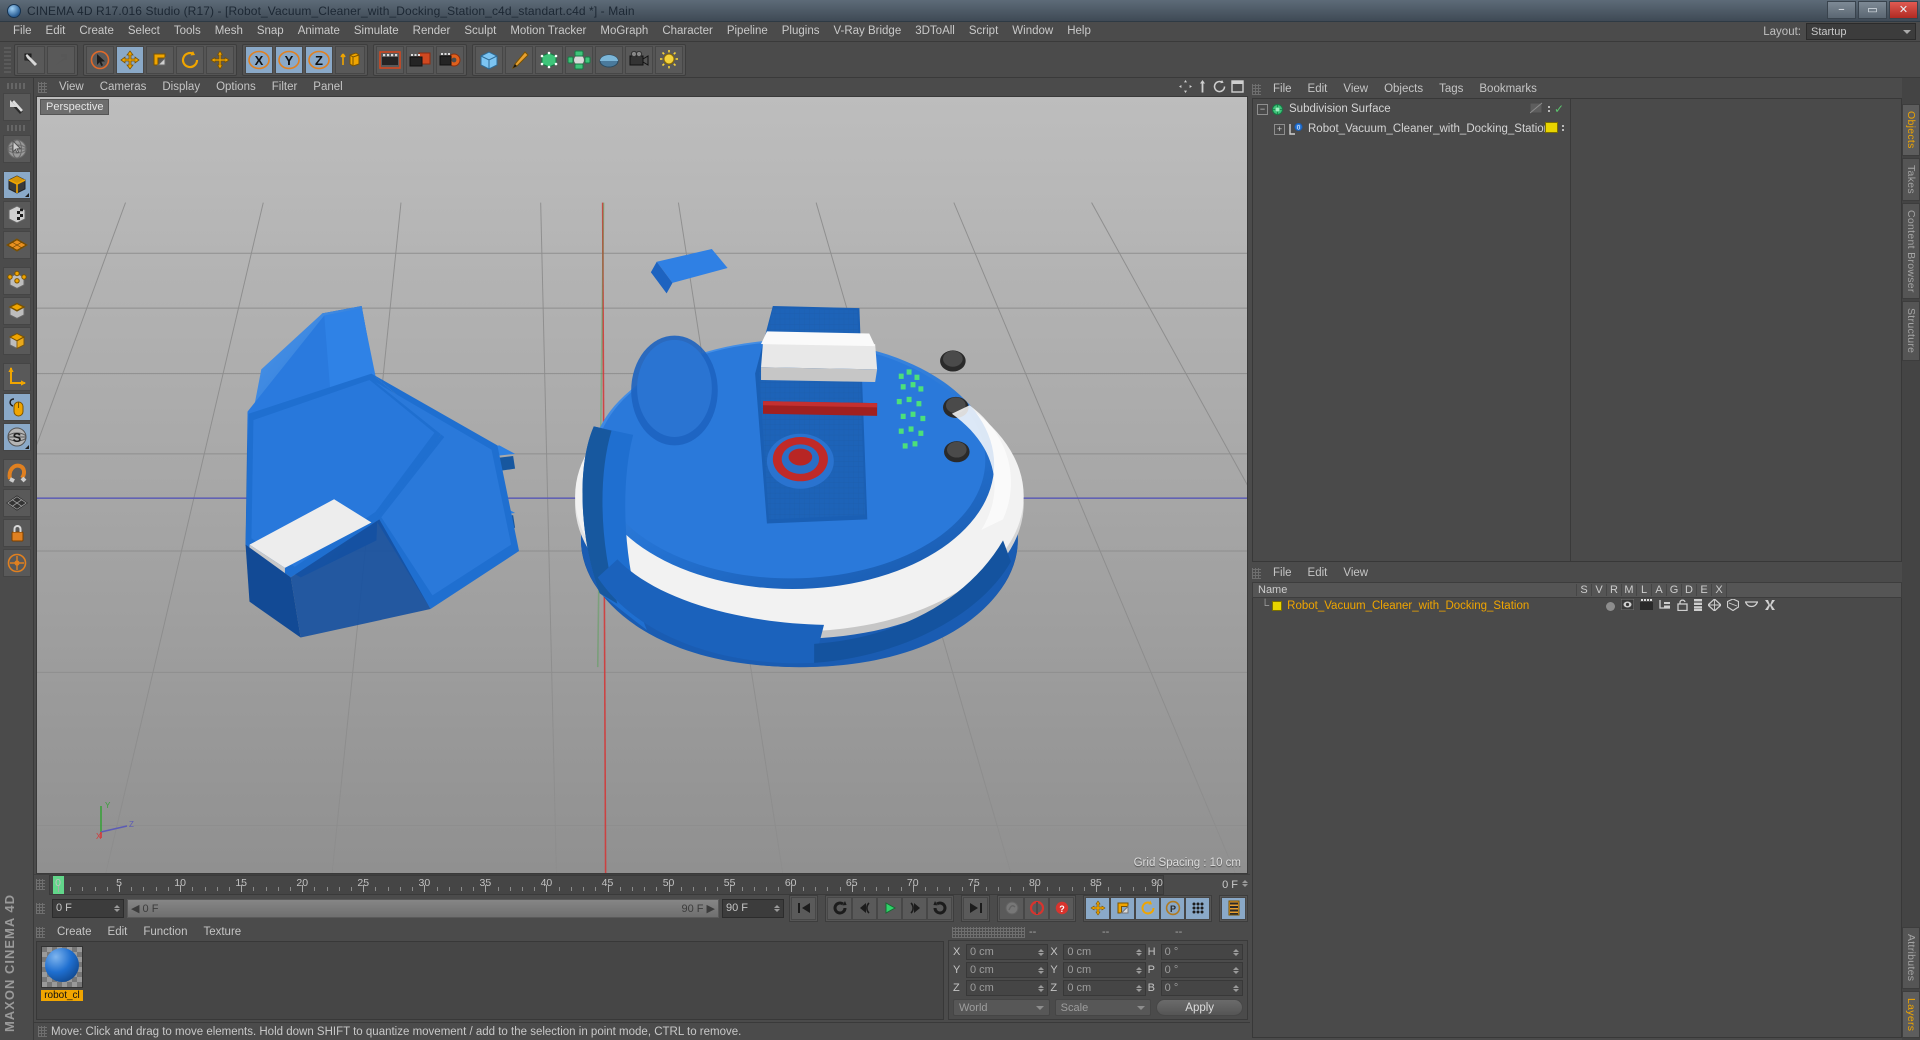 This screenshot has height=1040, width=1920. I want to click on rotate-view-icon, so click(1219, 88).